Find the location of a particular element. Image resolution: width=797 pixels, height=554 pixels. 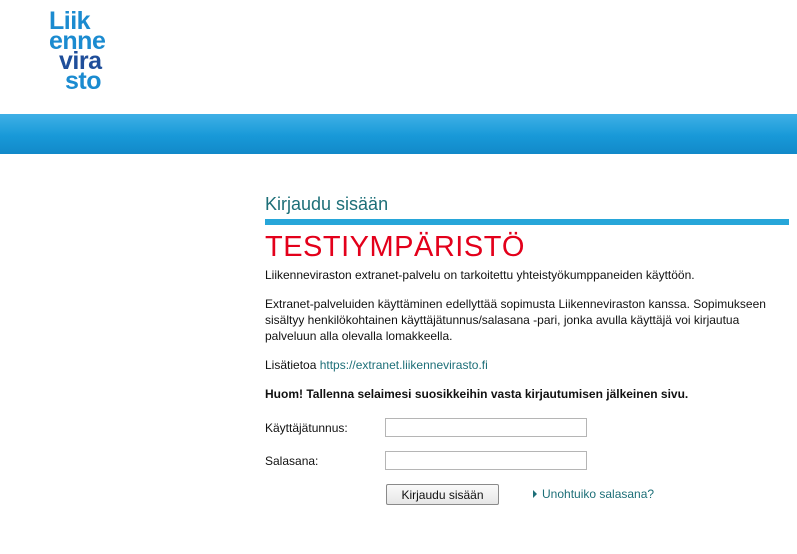

username-label: Käyttäjätunnus: is located at coordinates (306, 428).